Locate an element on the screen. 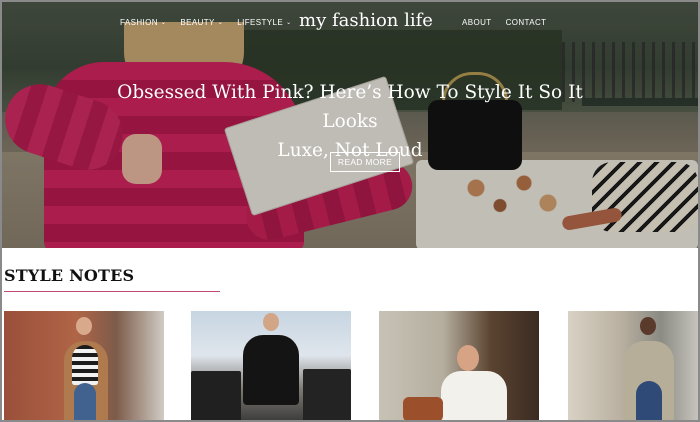 This screenshot has width=700, height=422. nav-item-label: ABOUT is located at coordinates (477, 22).